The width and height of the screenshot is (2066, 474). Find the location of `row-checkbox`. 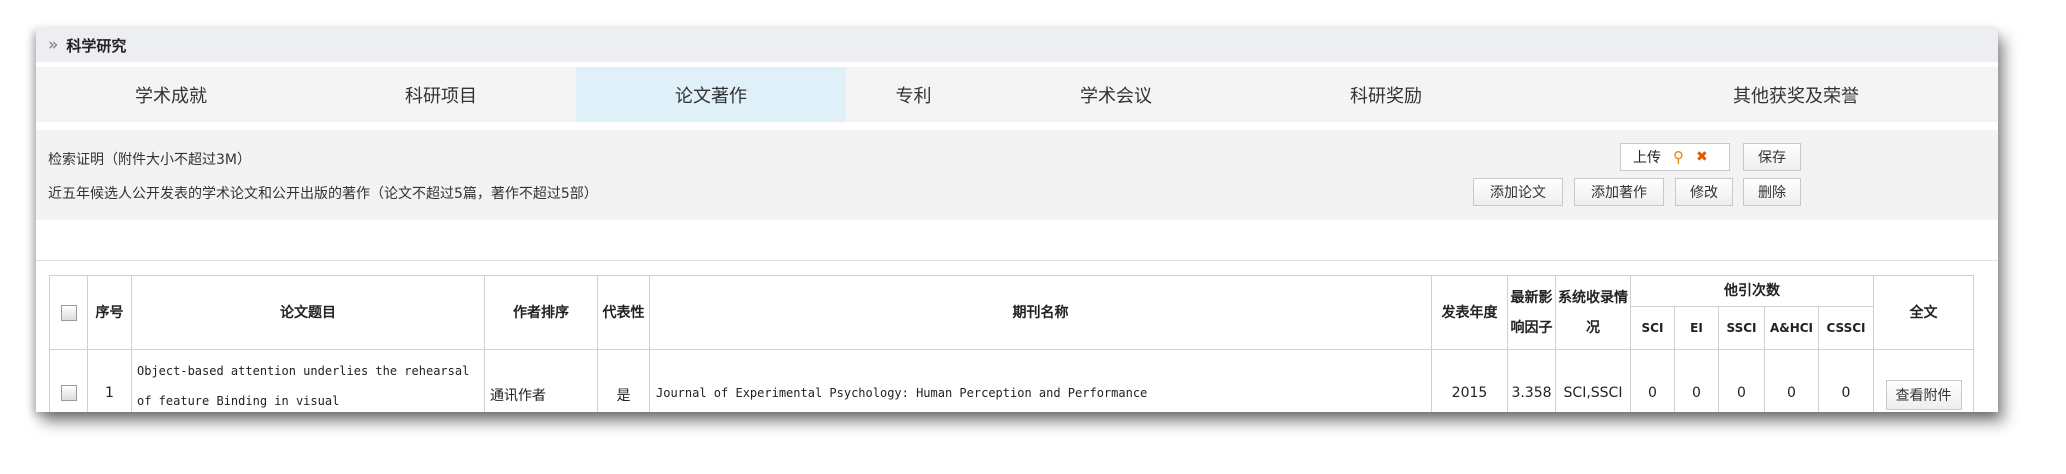

row-checkbox is located at coordinates (68, 393).